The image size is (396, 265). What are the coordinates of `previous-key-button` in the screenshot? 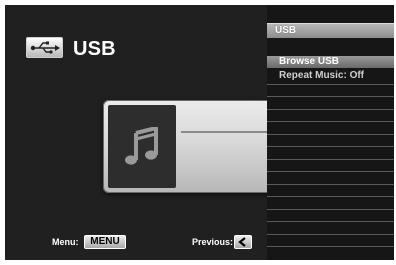 It's located at (243, 242).